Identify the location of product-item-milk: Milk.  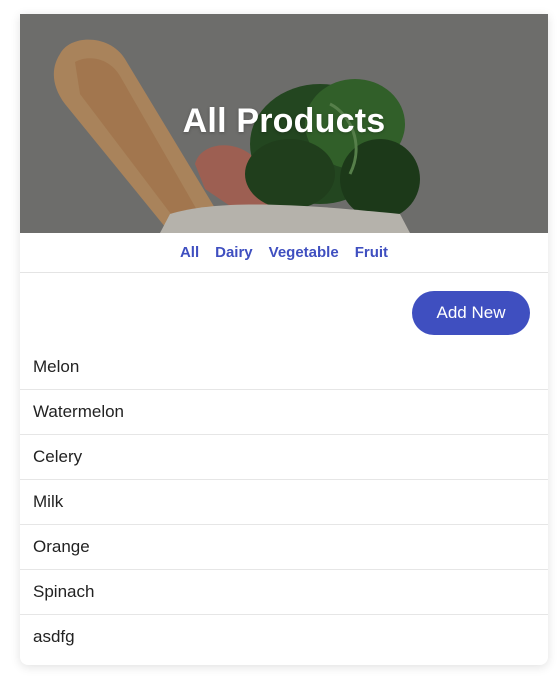
(284, 501).